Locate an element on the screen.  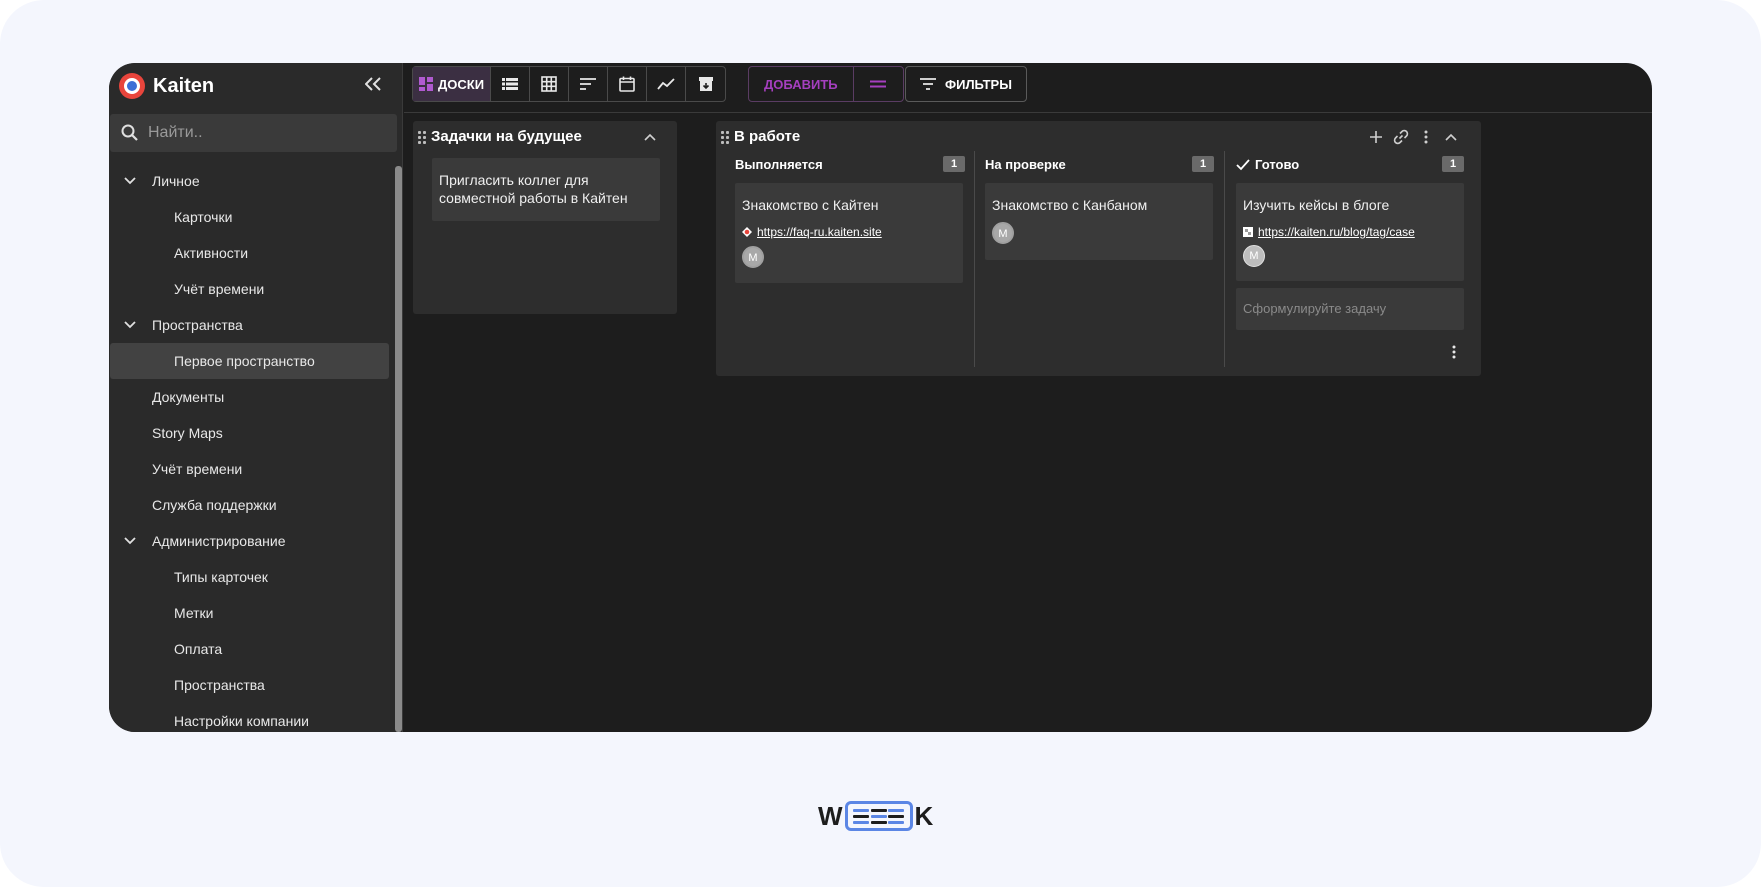
sidebar-item-time-tracking: Учёт времени is located at coordinates (253, 289).